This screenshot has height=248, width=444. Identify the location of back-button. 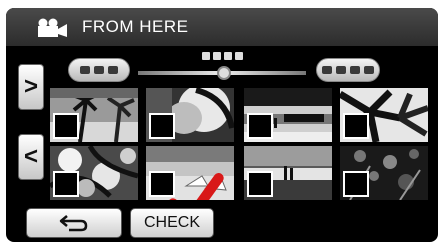
(74, 223).